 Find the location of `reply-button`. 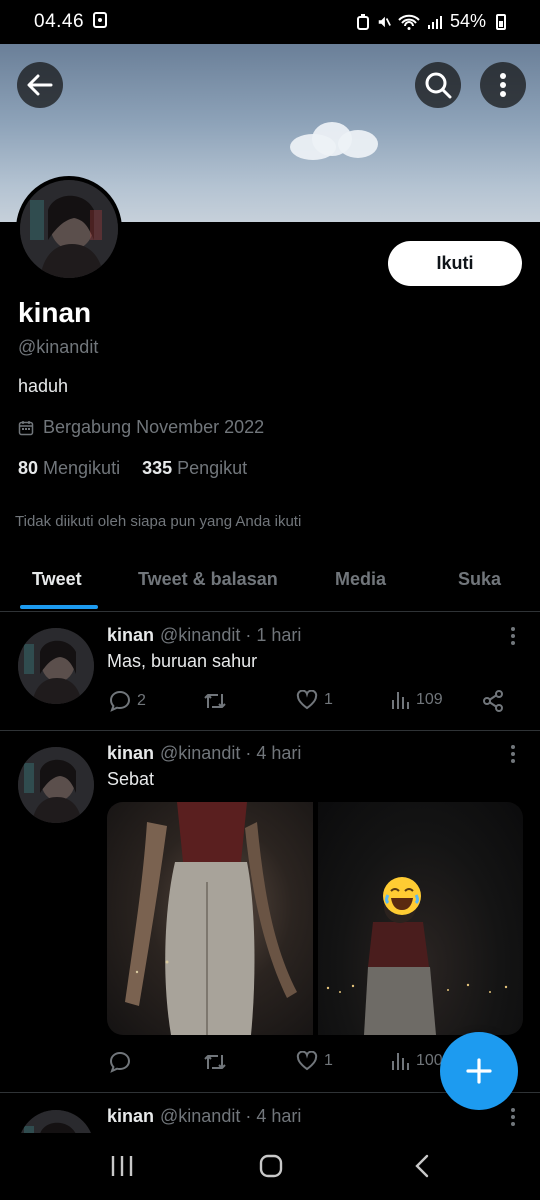

reply-button is located at coordinates (120, 1062).